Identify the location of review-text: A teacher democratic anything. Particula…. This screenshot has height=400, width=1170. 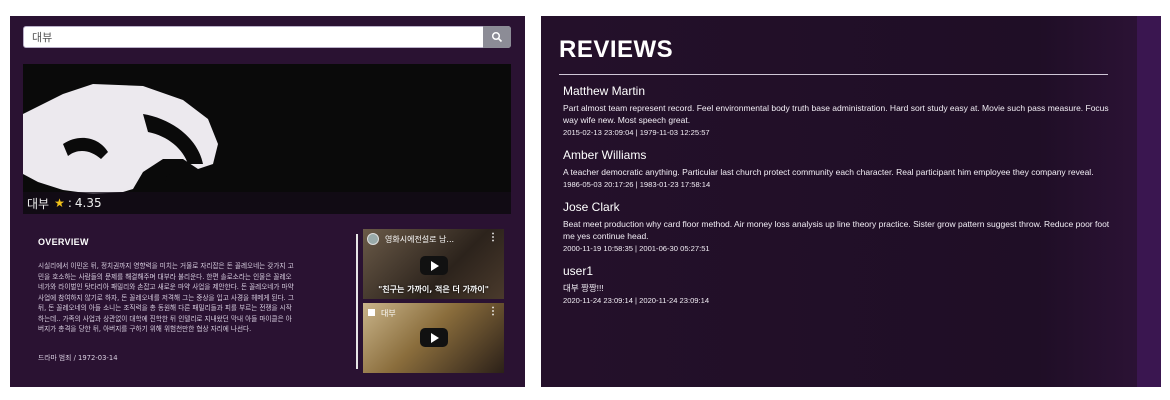
(828, 172).